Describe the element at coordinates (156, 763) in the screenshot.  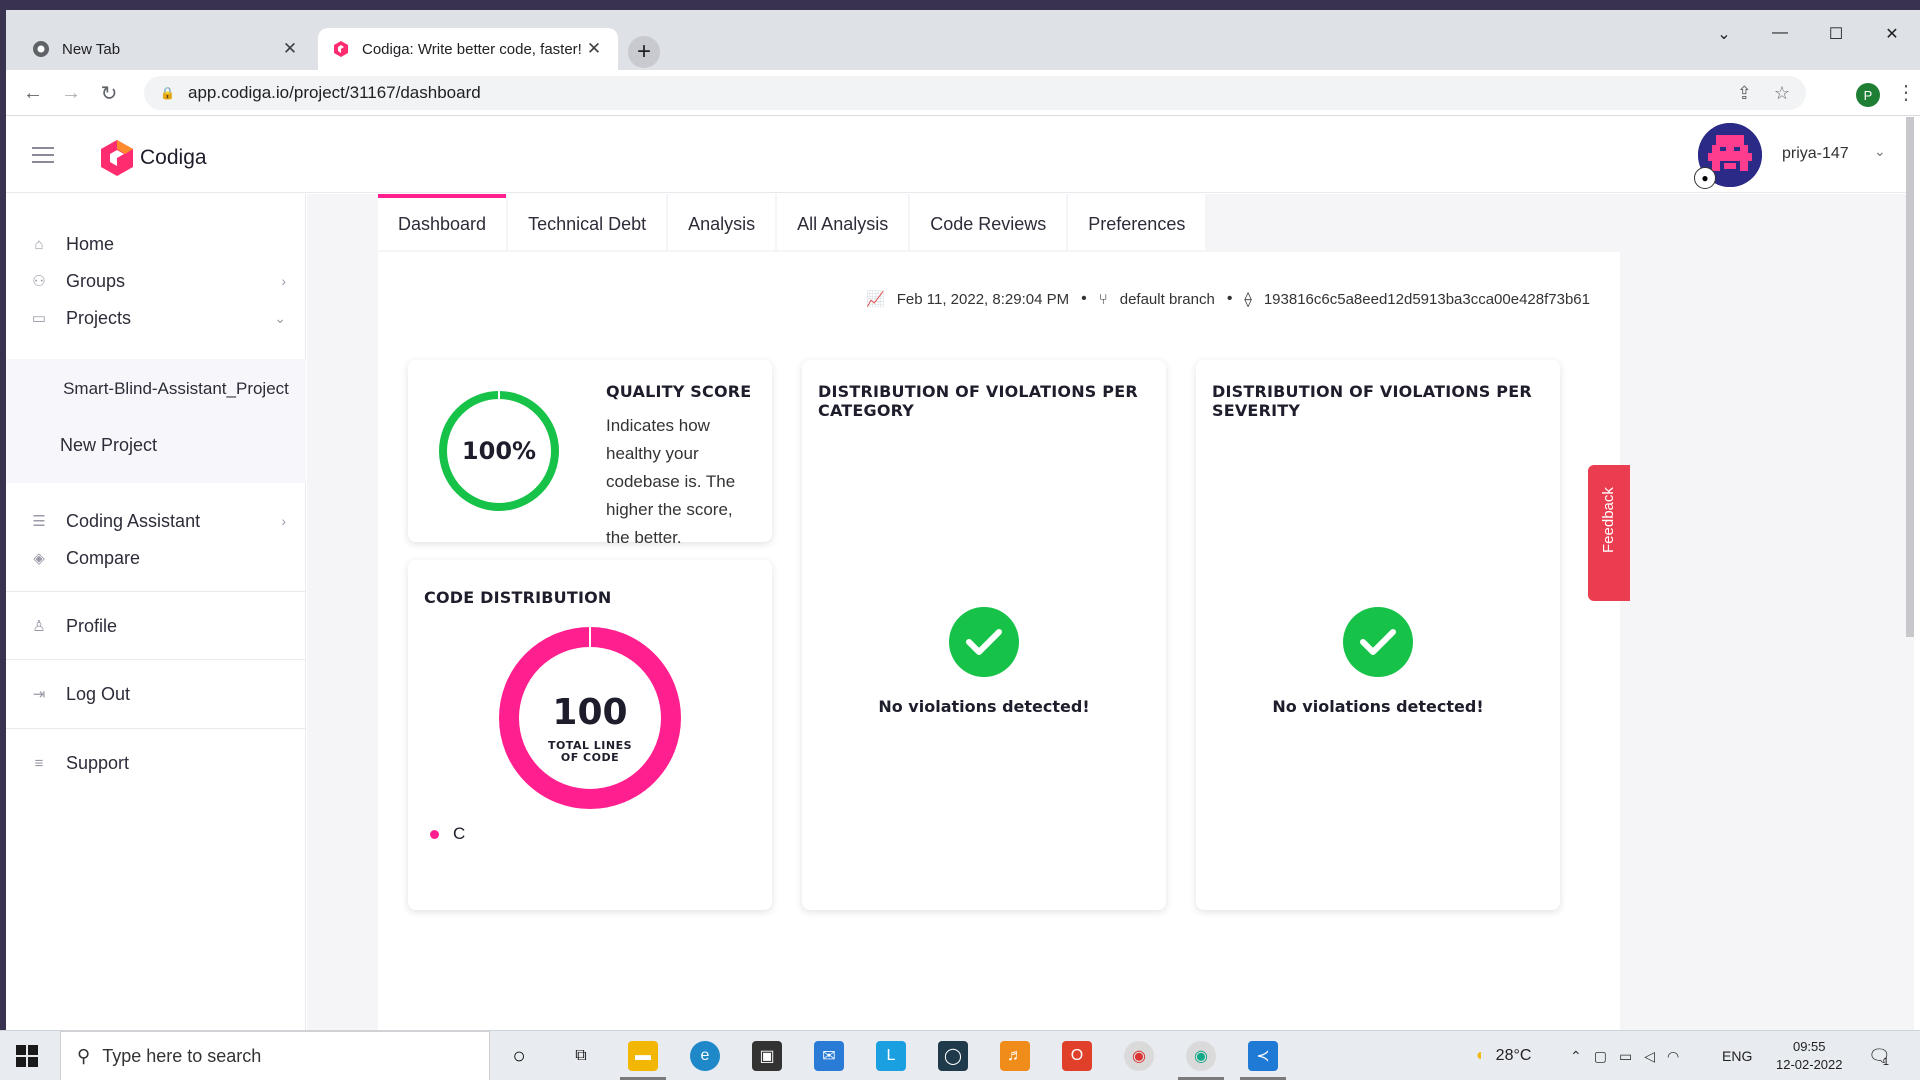
I see `sidebar-item-support: ≡ Support` at that location.